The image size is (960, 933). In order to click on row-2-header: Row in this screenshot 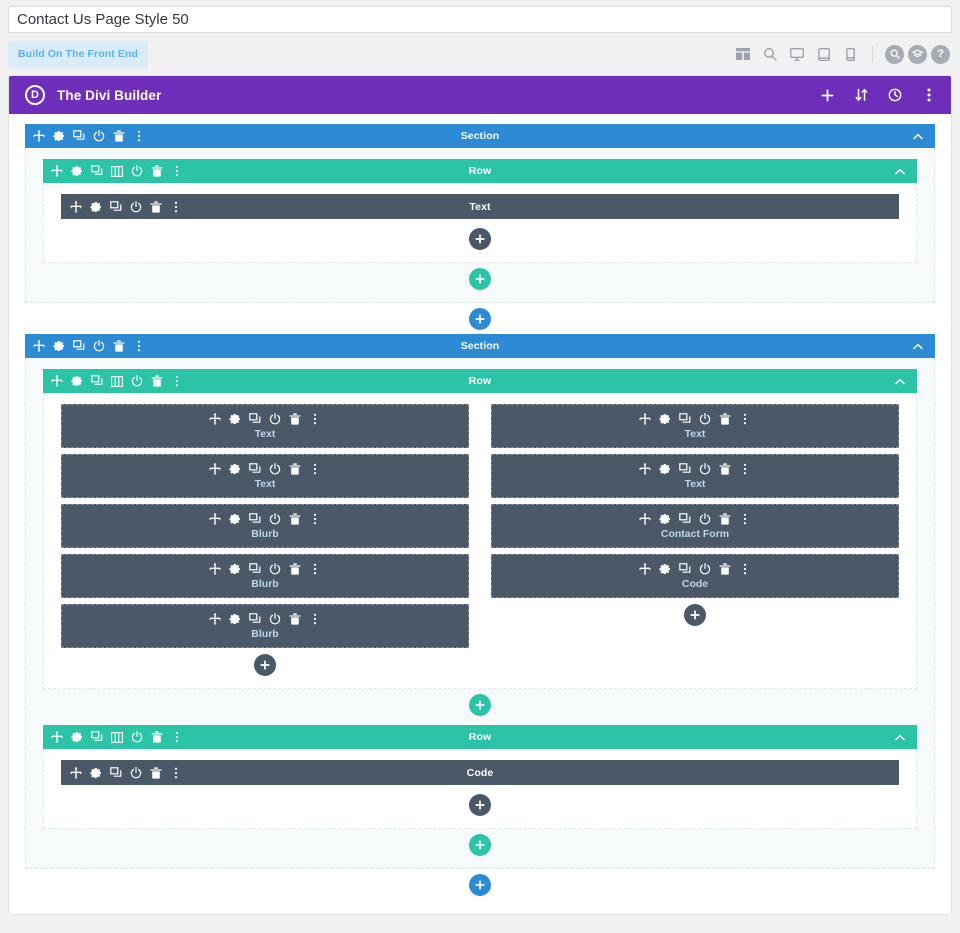, I will do `click(480, 381)`.